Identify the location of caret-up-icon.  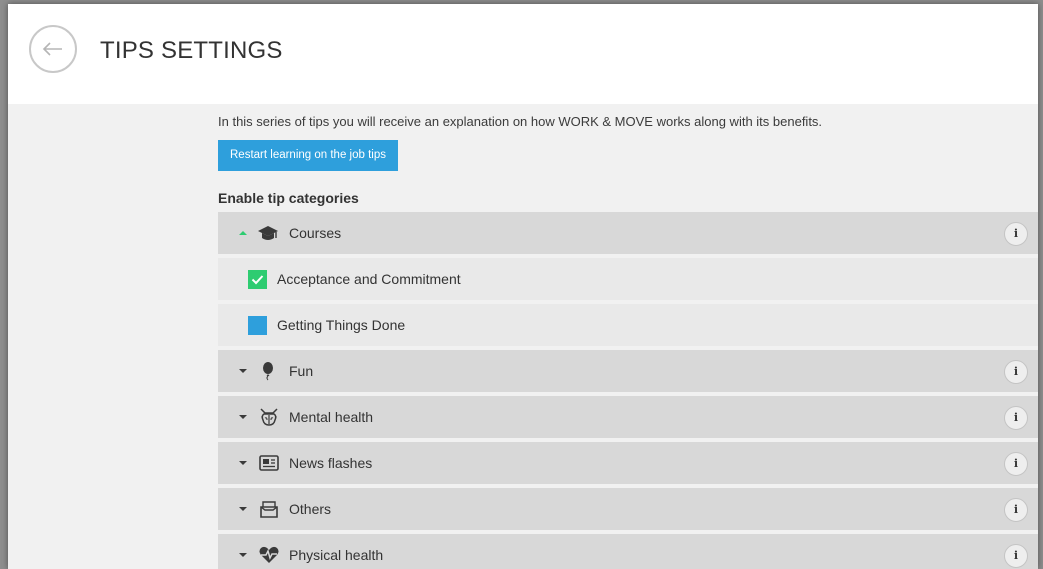
(243, 233).